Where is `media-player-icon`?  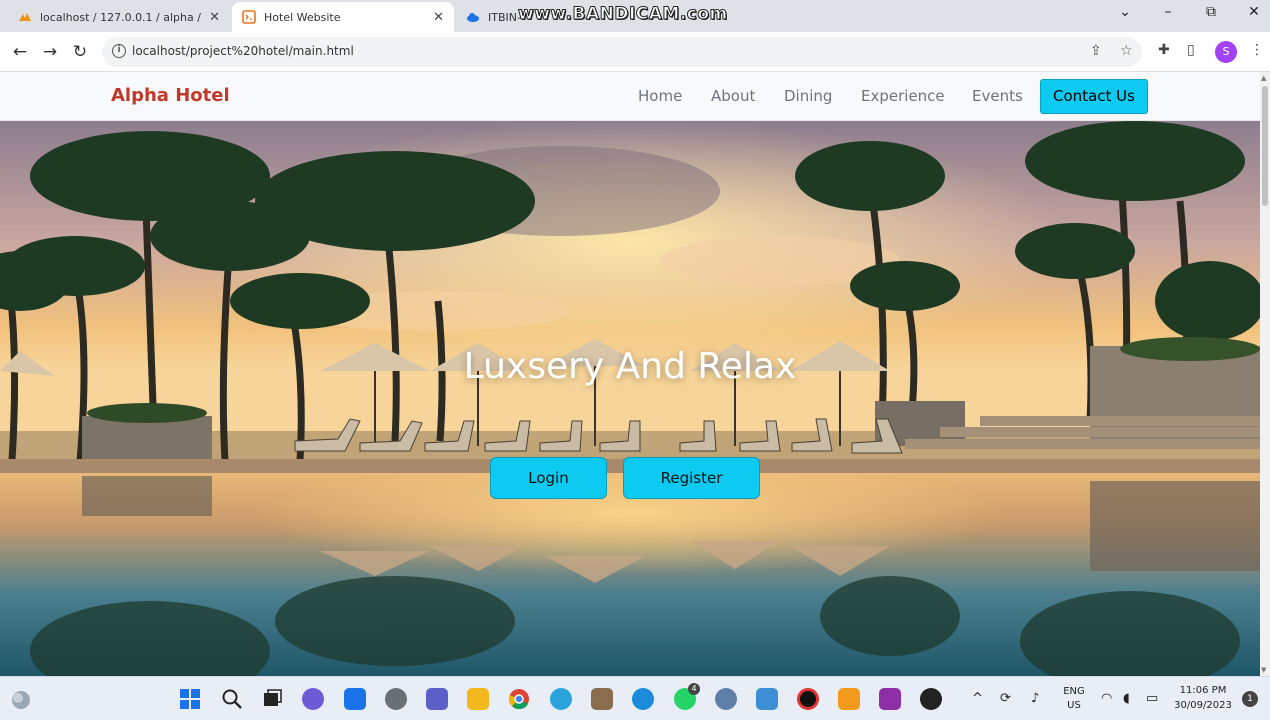 media-player-icon is located at coordinates (931, 699).